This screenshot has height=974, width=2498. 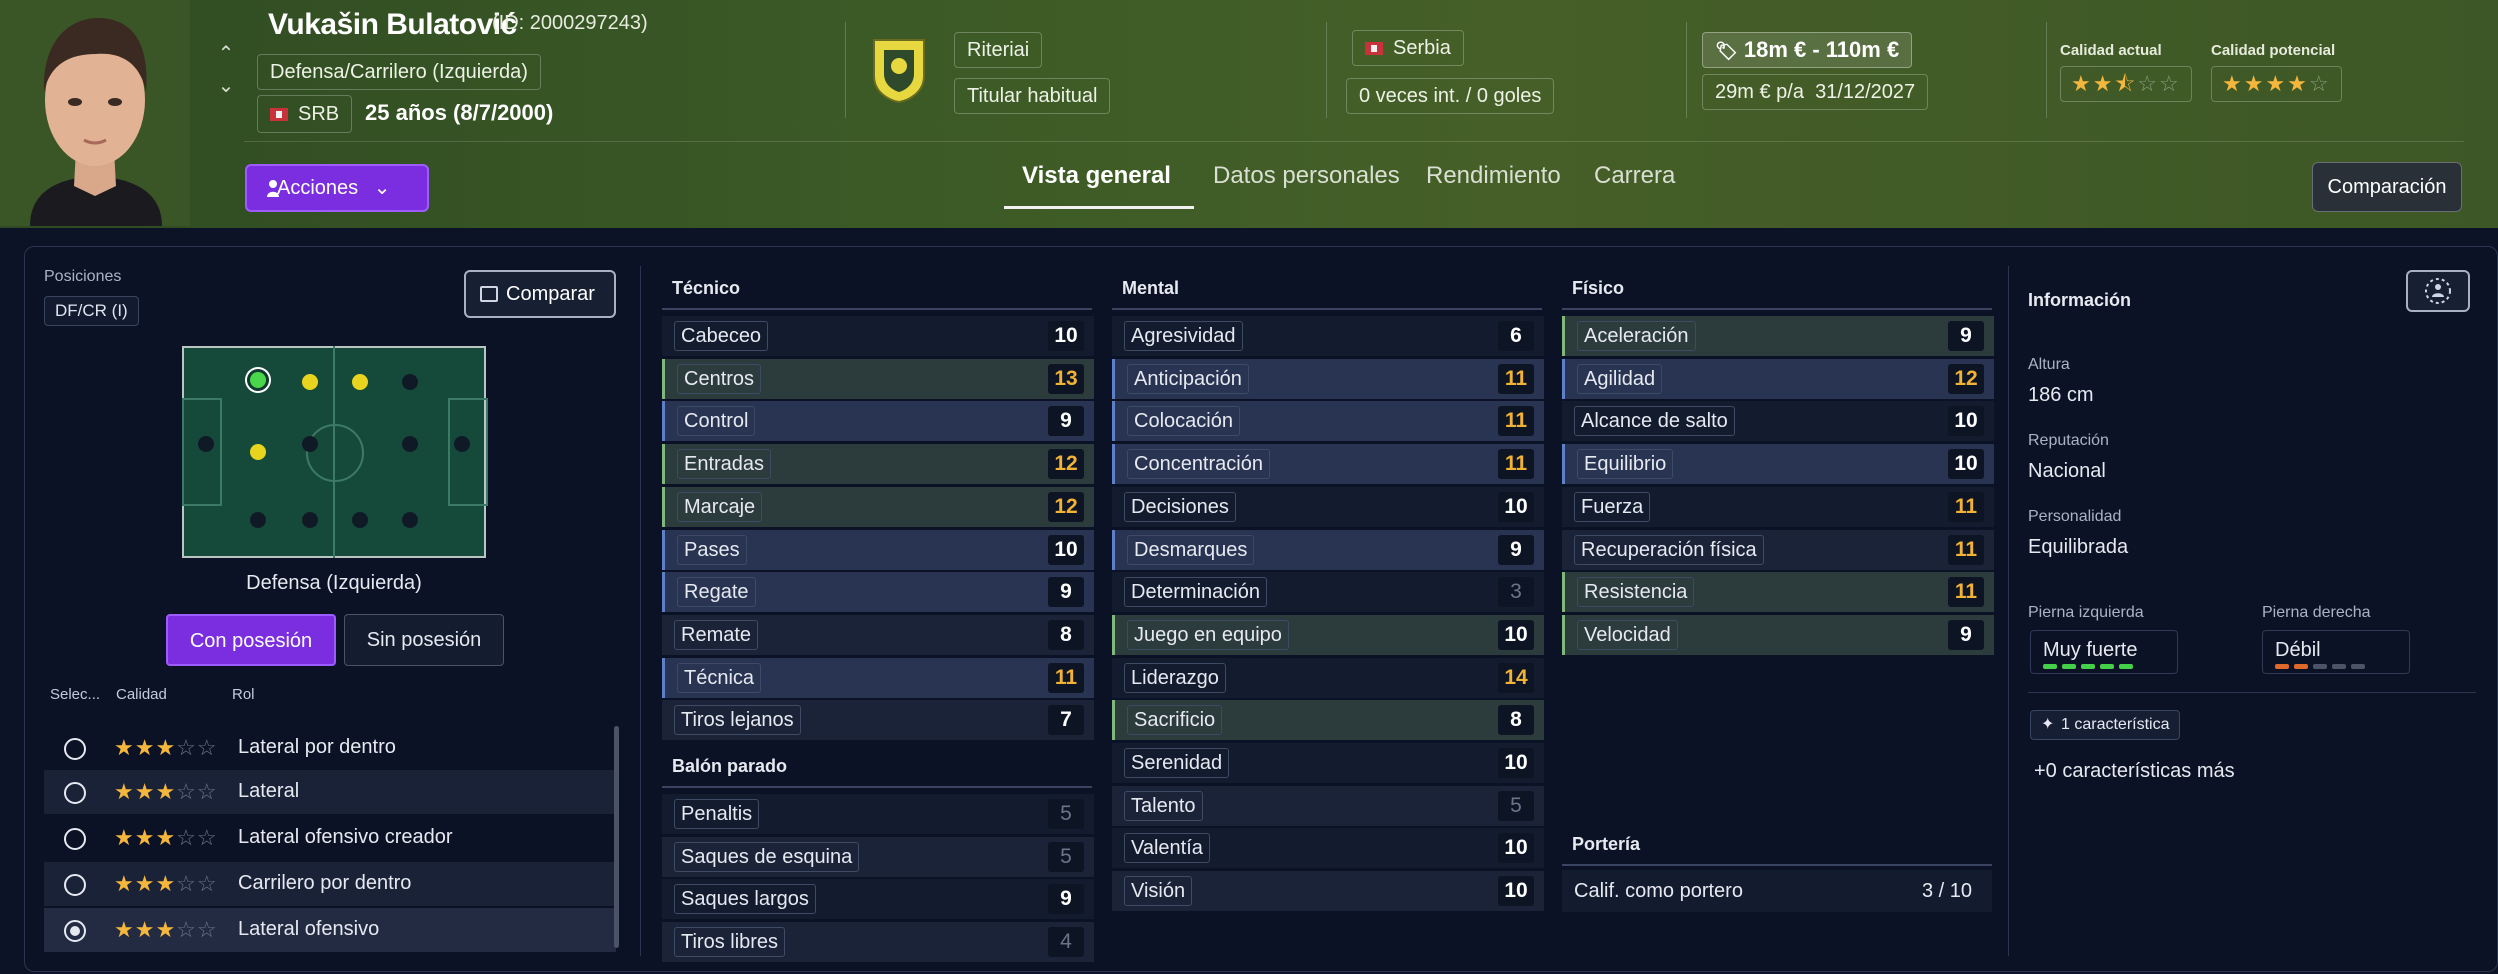 I want to click on attribute-row: Entradas 12, so click(x=878, y=464).